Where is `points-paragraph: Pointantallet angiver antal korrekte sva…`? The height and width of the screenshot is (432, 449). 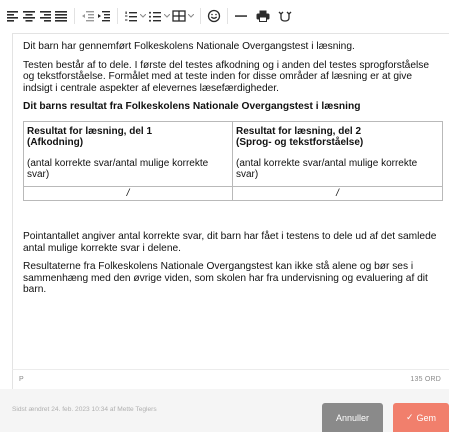 points-paragraph: Pointantallet angiver antal korrekte sva… is located at coordinates (230, 242).